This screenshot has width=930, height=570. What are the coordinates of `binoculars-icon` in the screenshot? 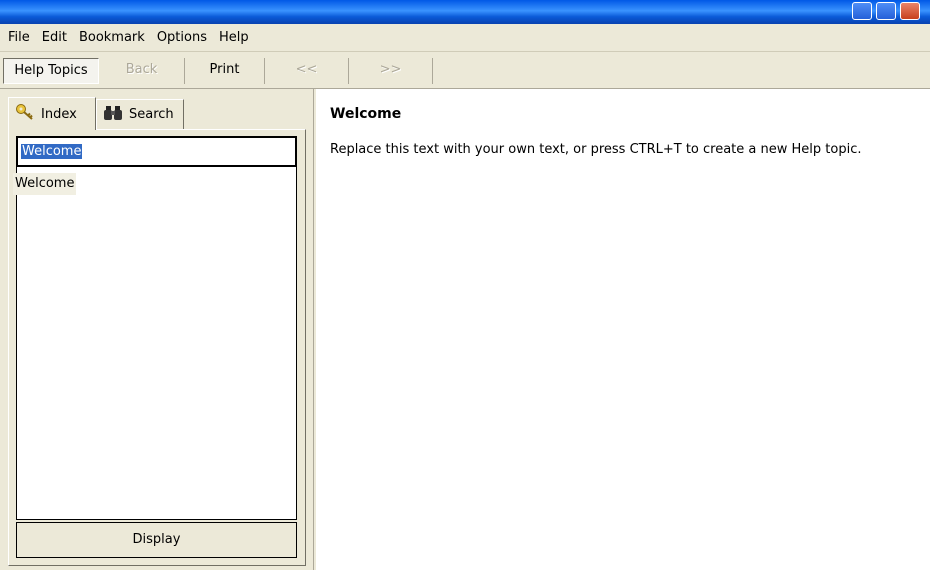 It's located at (113, 115).